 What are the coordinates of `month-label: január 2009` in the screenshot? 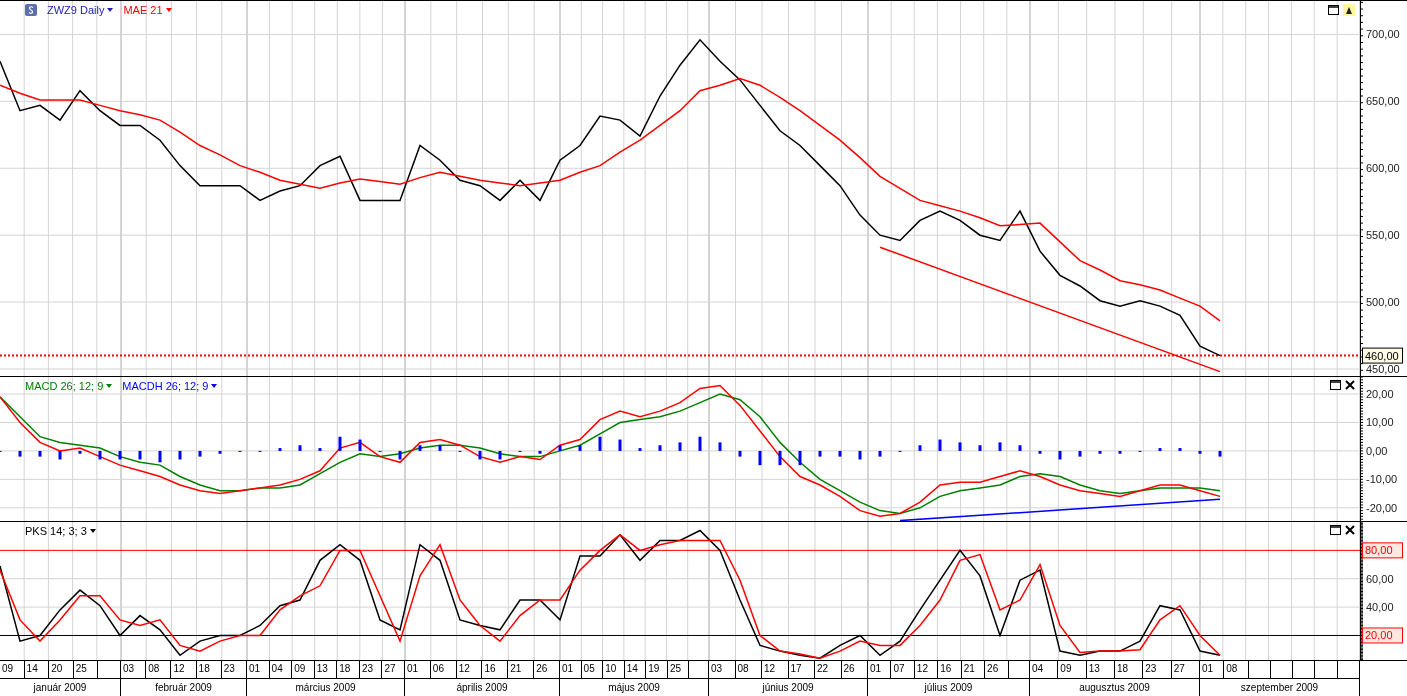 It's located at (60, 688).